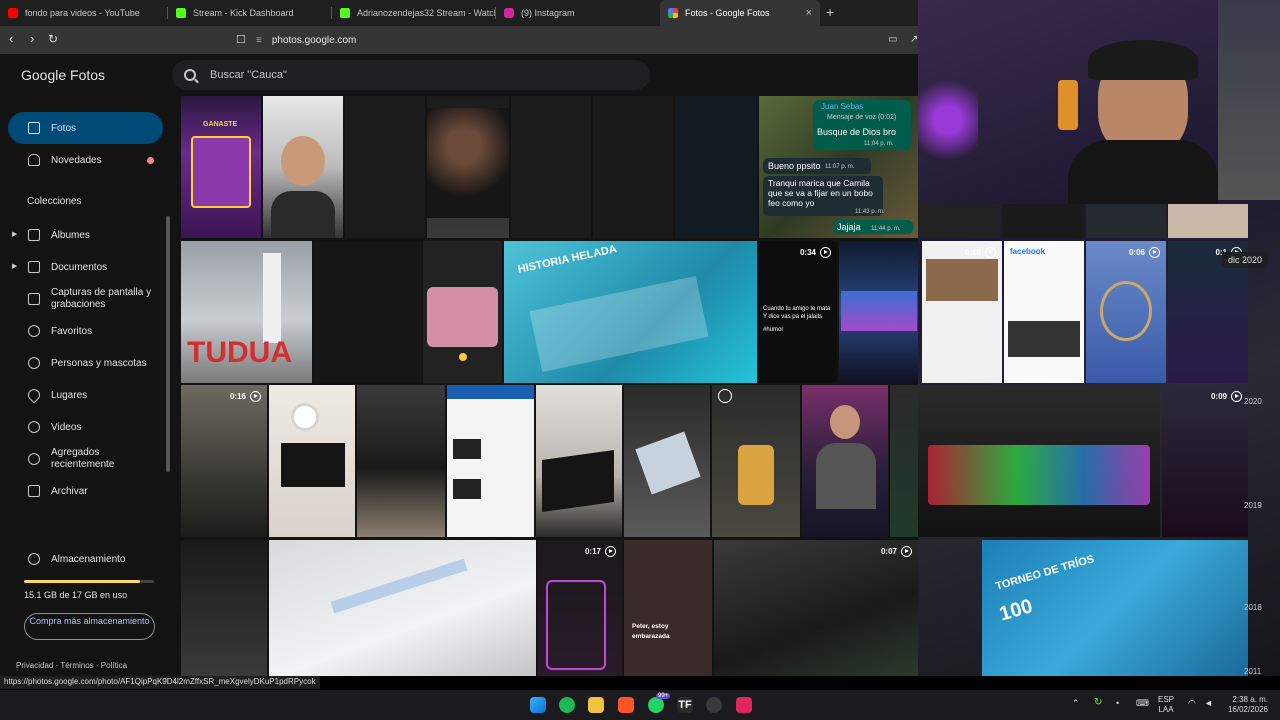 The image size is (1280, 720). Describe the element at coordinates (1115, 608) in the screenshot. I see `photo-torneo-trios: TORNEO DE TRÍOS 100` at that location.